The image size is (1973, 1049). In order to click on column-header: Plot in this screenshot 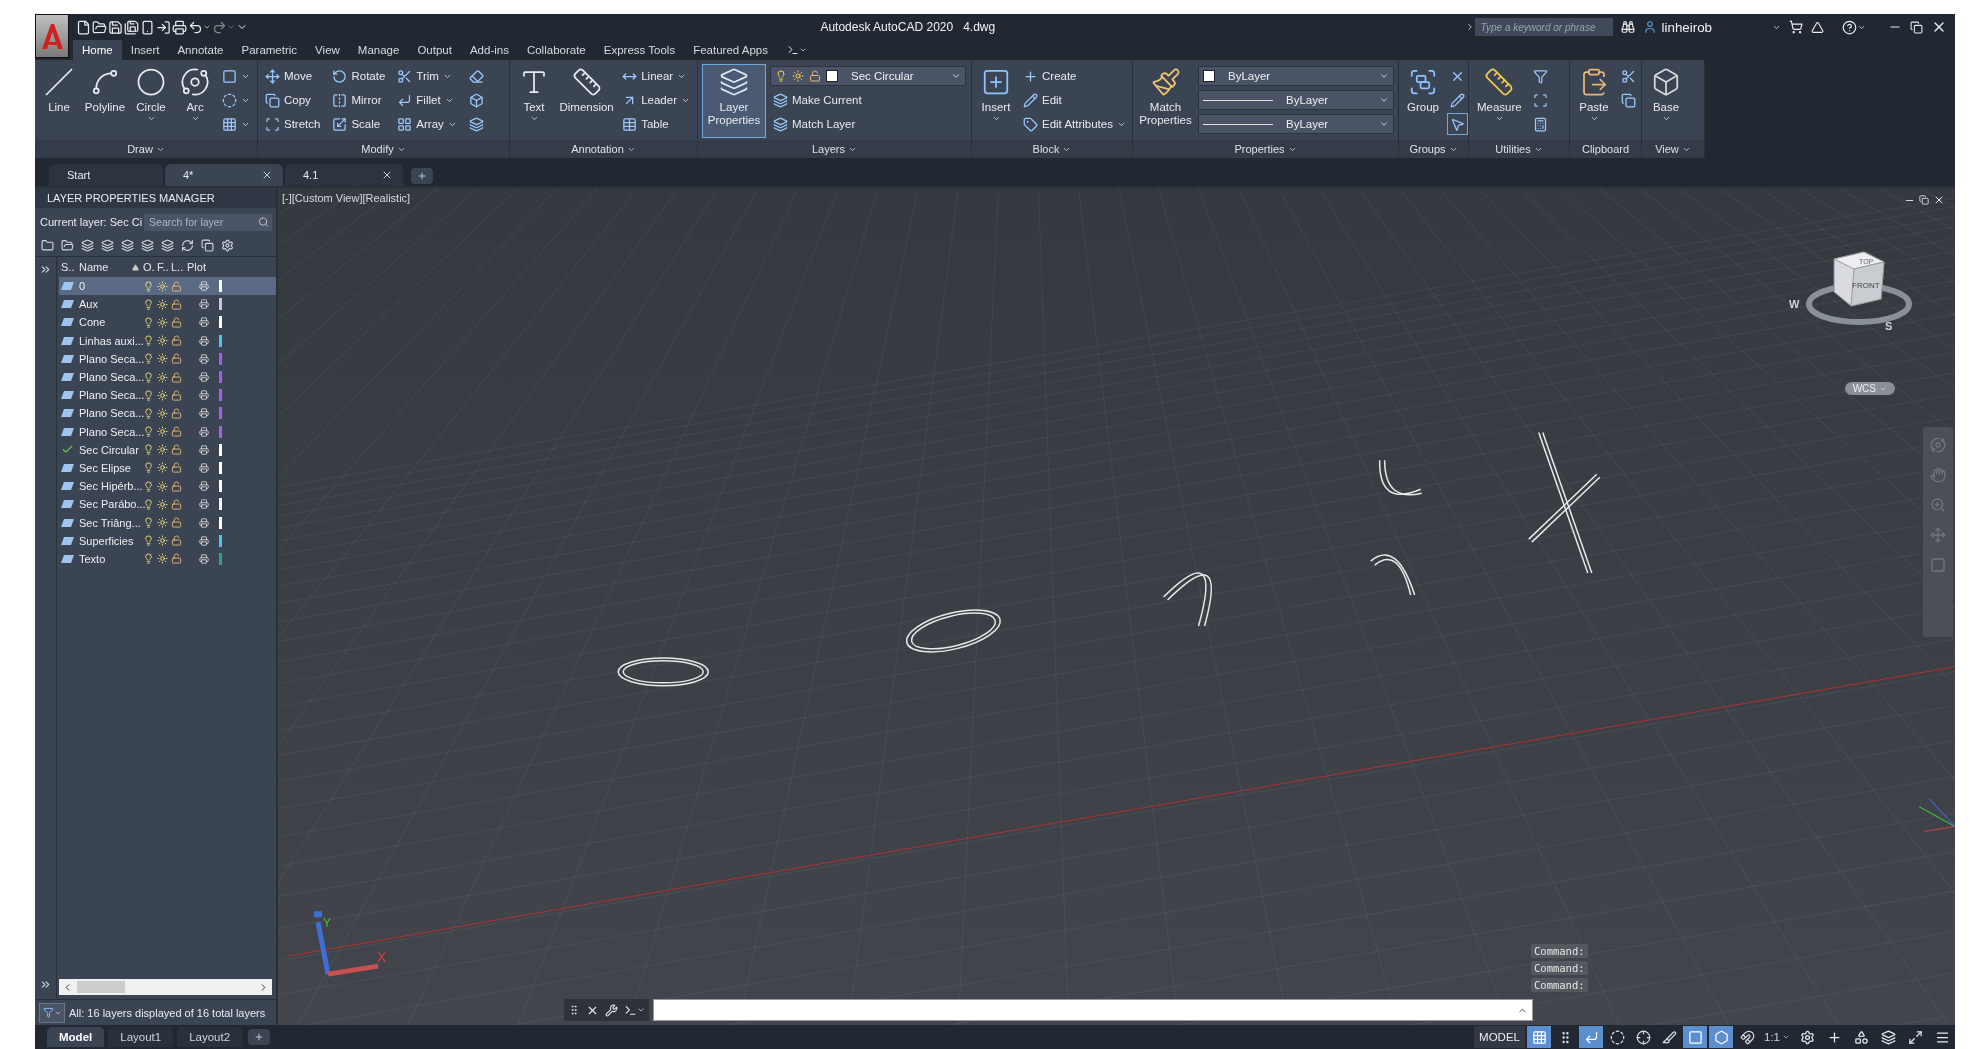, I will do `click(202, 267)`.